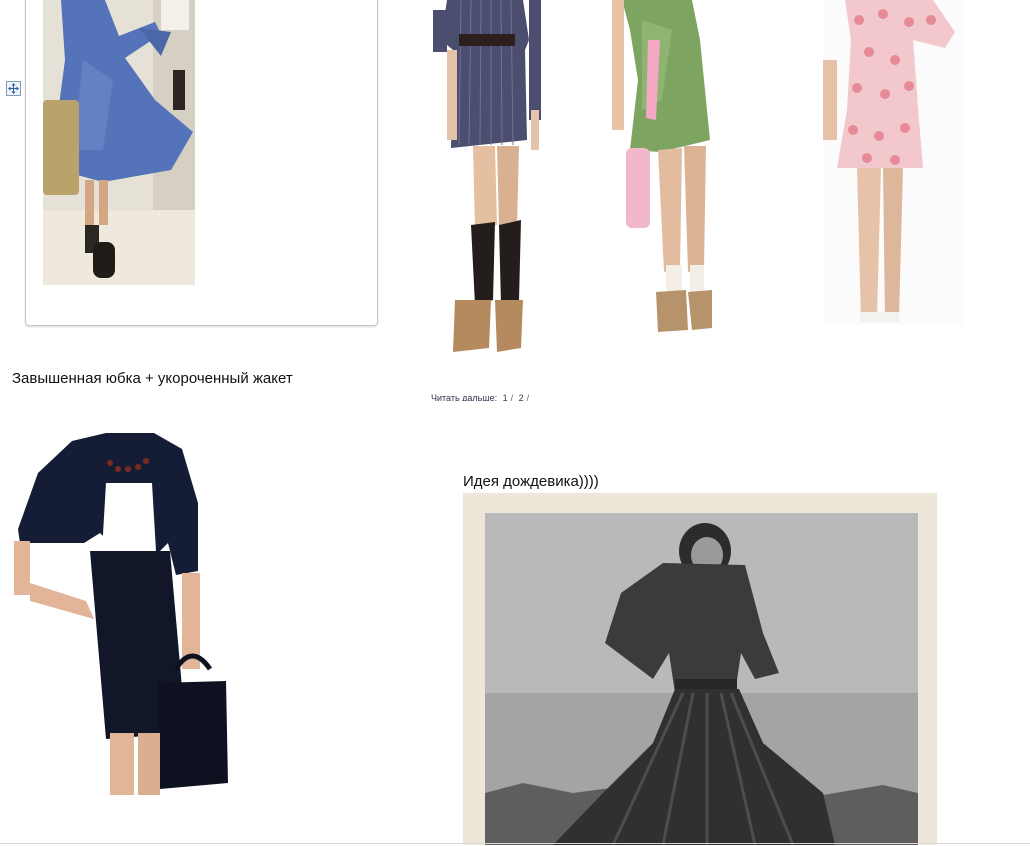 This screenshot has height=846, width=1030. What do you see at coordinates (515, 843) in the screenshot?
I see `bottom-divider` at bounding box center [515, 843].